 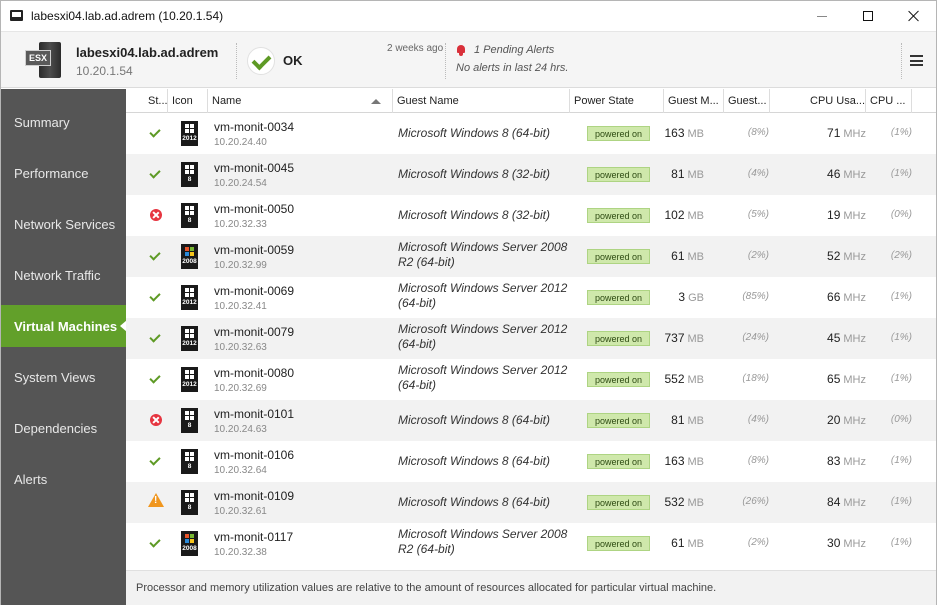 I want to click on maximize-button, so click(x=868, y=16).